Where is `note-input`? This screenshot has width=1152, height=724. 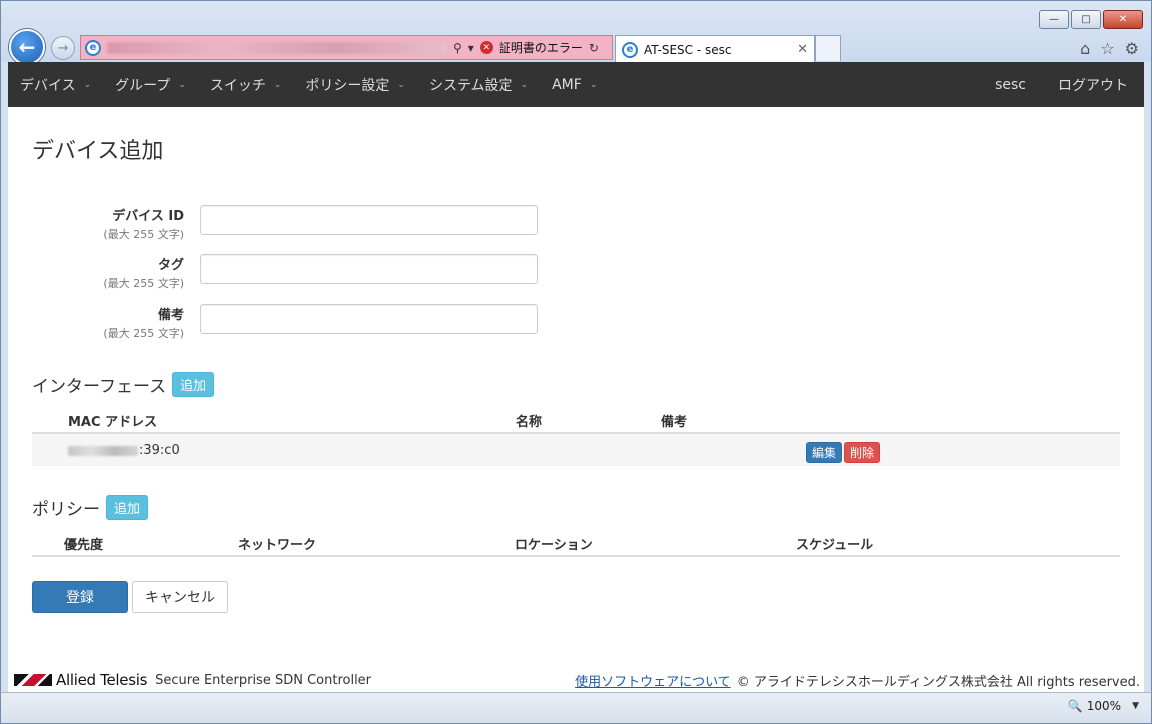
note-input is located at coordinates (369, 319).